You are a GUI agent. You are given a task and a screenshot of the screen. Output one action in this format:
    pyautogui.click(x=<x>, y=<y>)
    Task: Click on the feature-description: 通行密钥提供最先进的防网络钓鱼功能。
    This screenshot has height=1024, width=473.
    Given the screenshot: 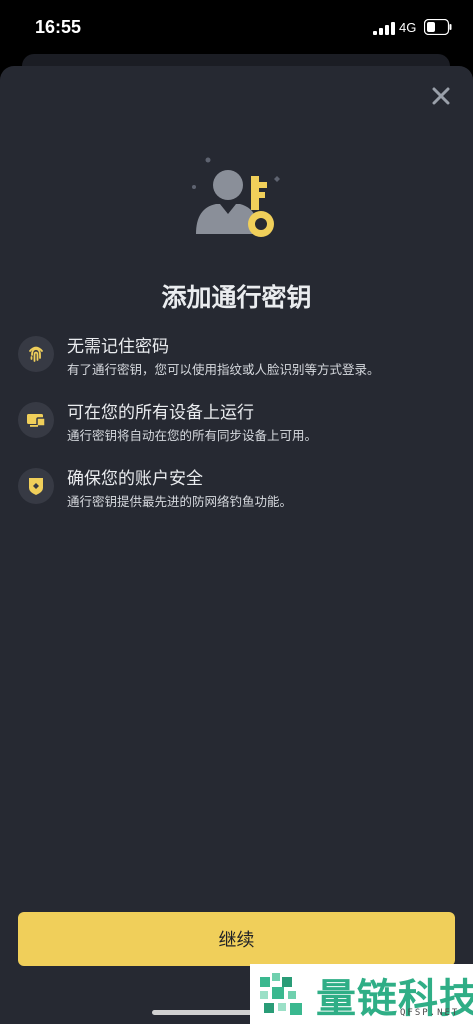 What is the action you would take?
    pyautogui.click(x=180, y=501)
    